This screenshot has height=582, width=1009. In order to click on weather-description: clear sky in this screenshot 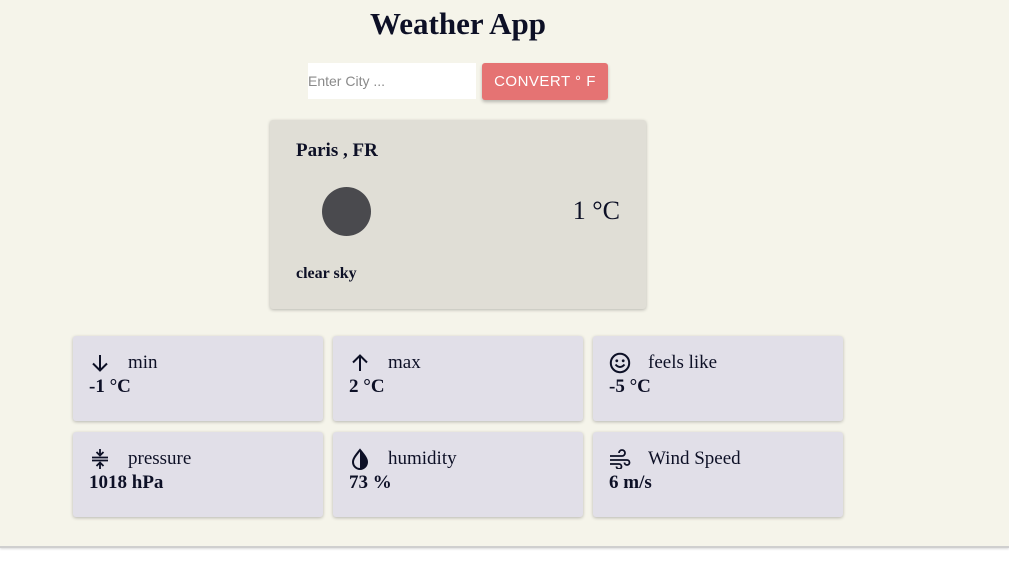, I will do `click(326, 273)`.